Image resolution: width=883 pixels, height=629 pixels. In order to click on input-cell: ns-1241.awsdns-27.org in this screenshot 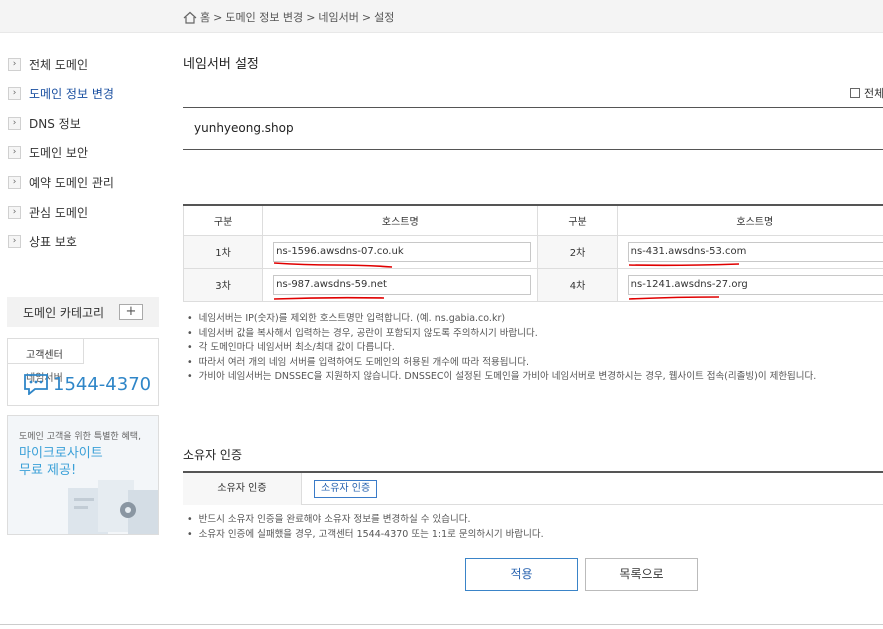, I will do `click(749, 284)`.